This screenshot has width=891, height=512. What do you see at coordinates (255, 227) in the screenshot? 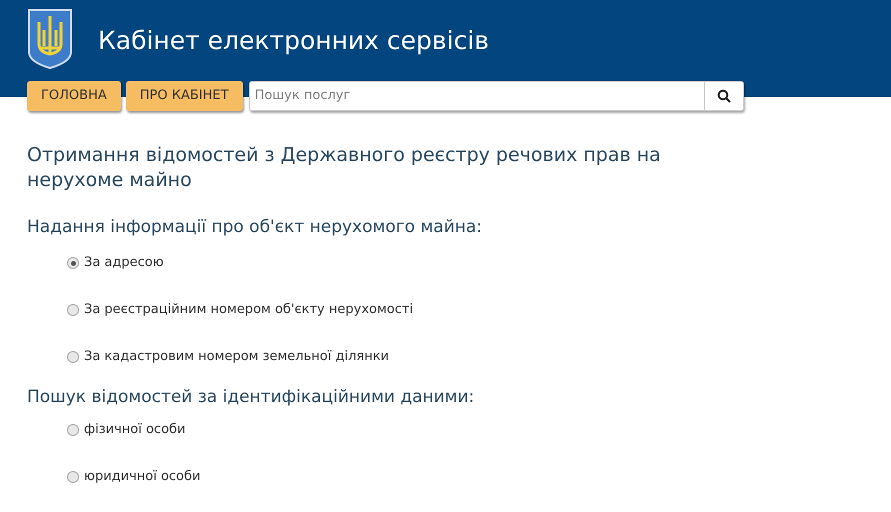
I see `section-heading: Надання інформації про об'єкт нерухомого майна:` at bounding box center [255, 227].